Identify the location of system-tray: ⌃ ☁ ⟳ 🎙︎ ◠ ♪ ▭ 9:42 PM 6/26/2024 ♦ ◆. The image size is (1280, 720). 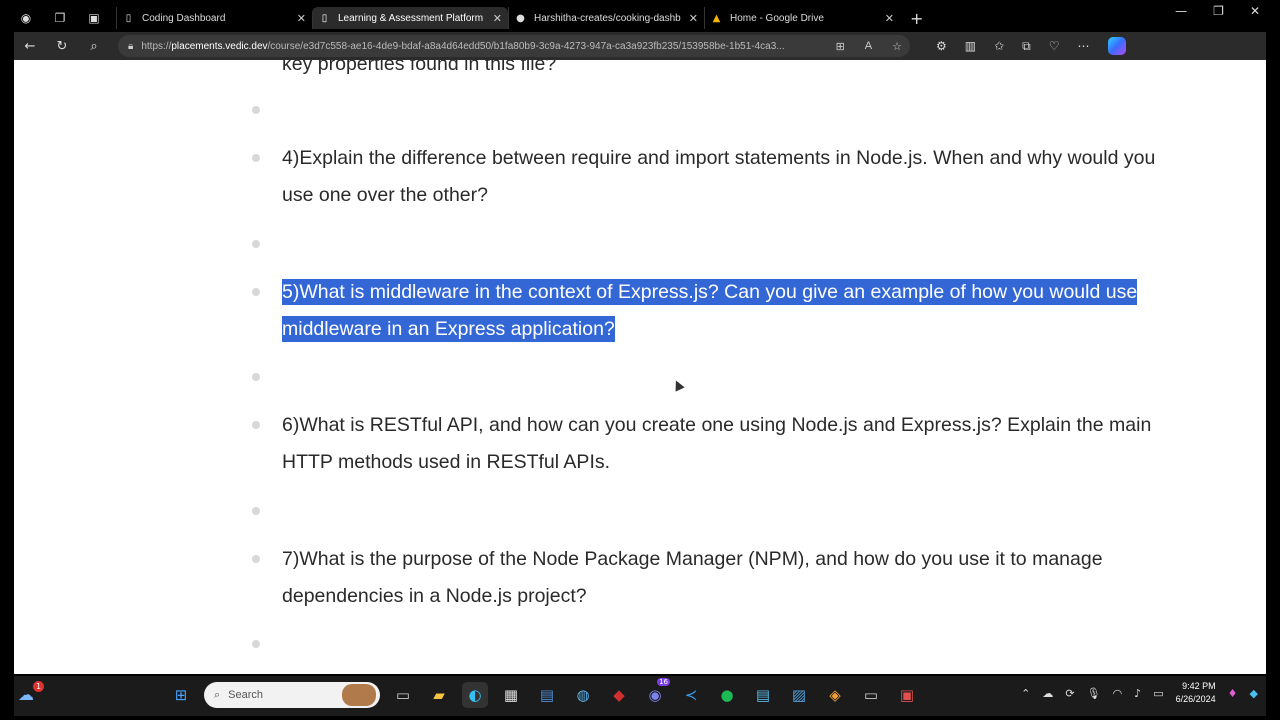
(1139, 693).